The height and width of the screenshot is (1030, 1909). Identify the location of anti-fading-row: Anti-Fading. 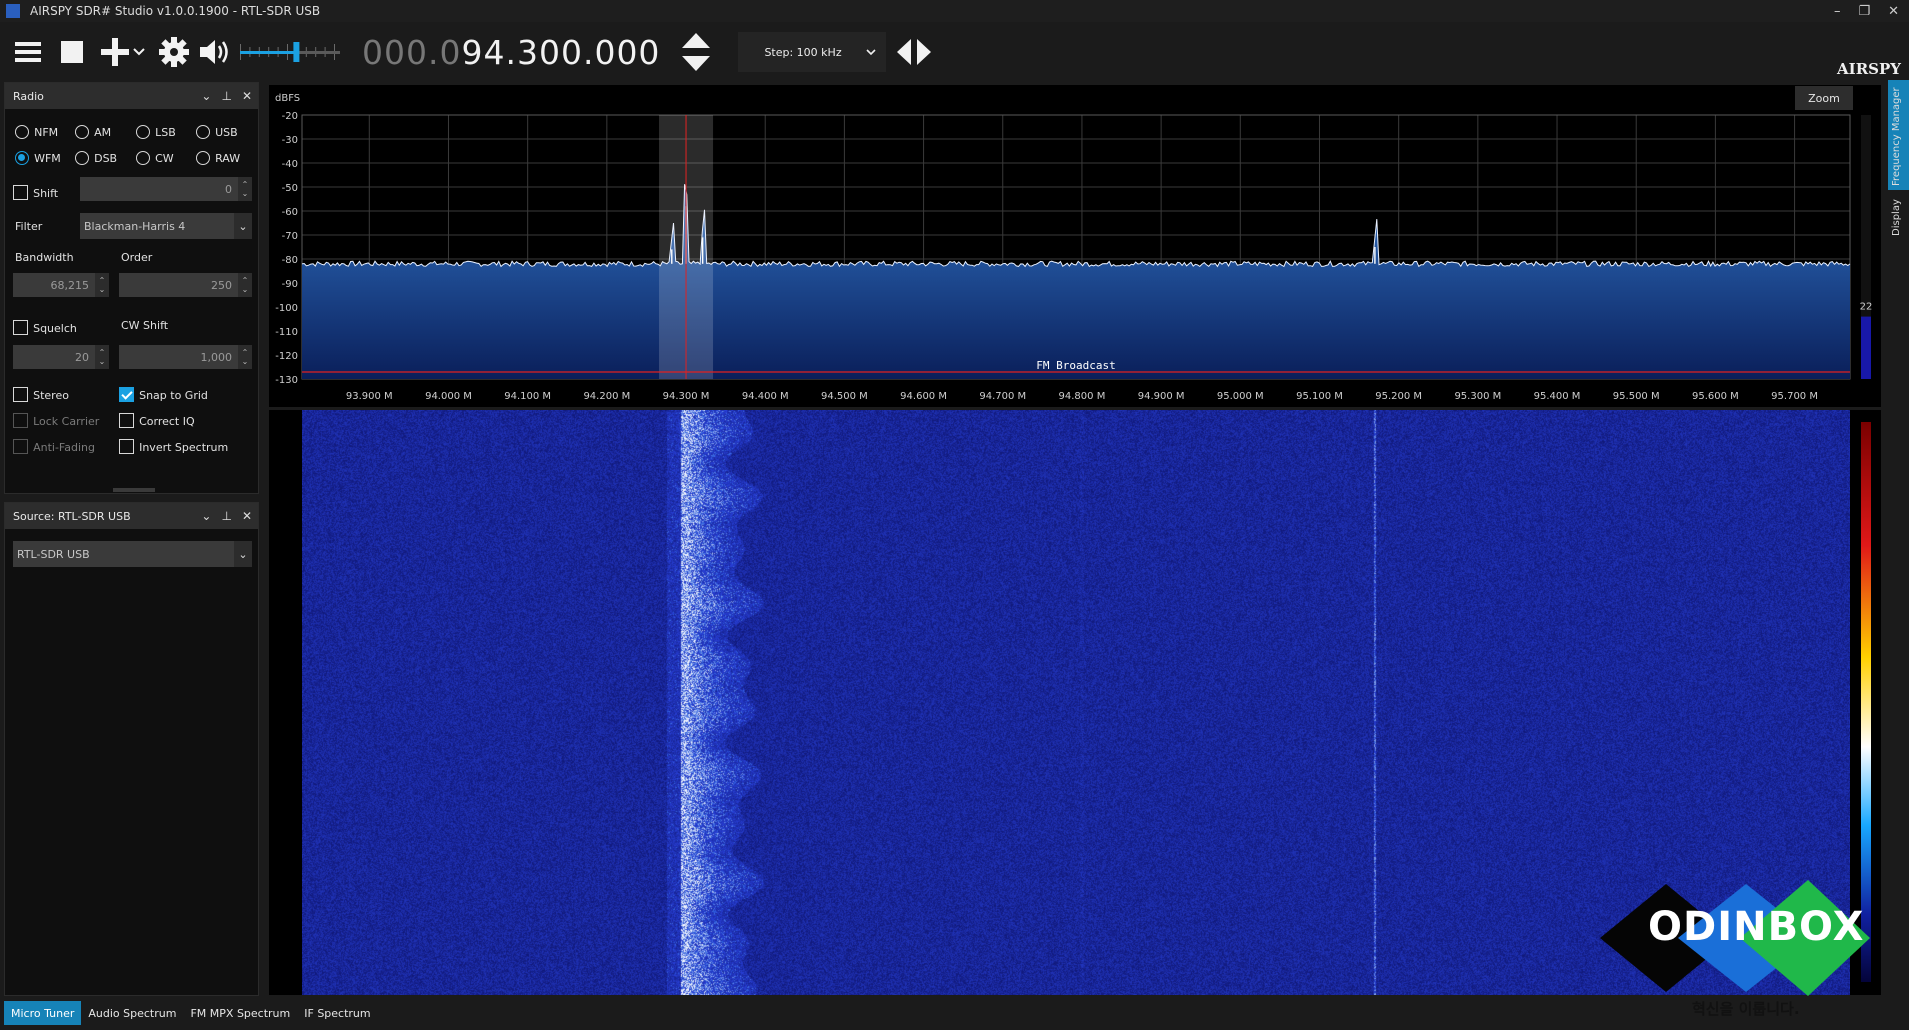
(54, 445).